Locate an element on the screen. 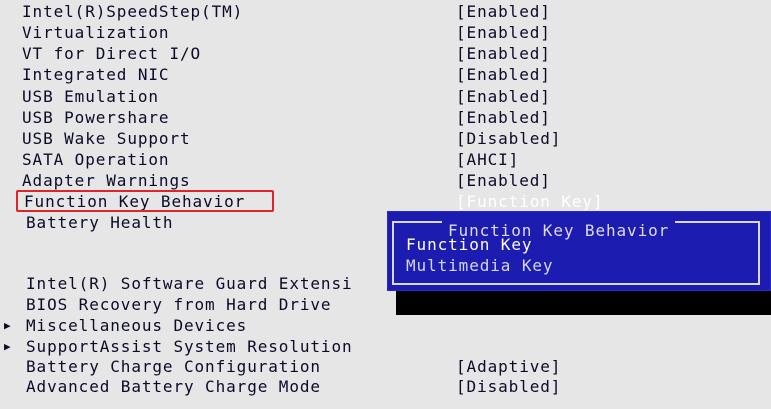 This screenshot has height=409, width=771. setting-label: Intel(R) Software Guard Extensi is located at coordinates (189, 283).